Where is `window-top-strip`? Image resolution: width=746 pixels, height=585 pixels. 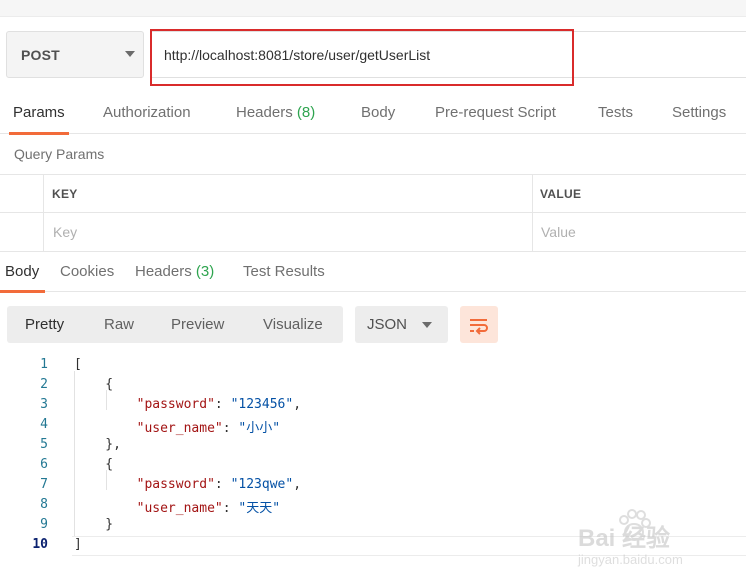 window-top-strip is located at coordinates (373, 8).